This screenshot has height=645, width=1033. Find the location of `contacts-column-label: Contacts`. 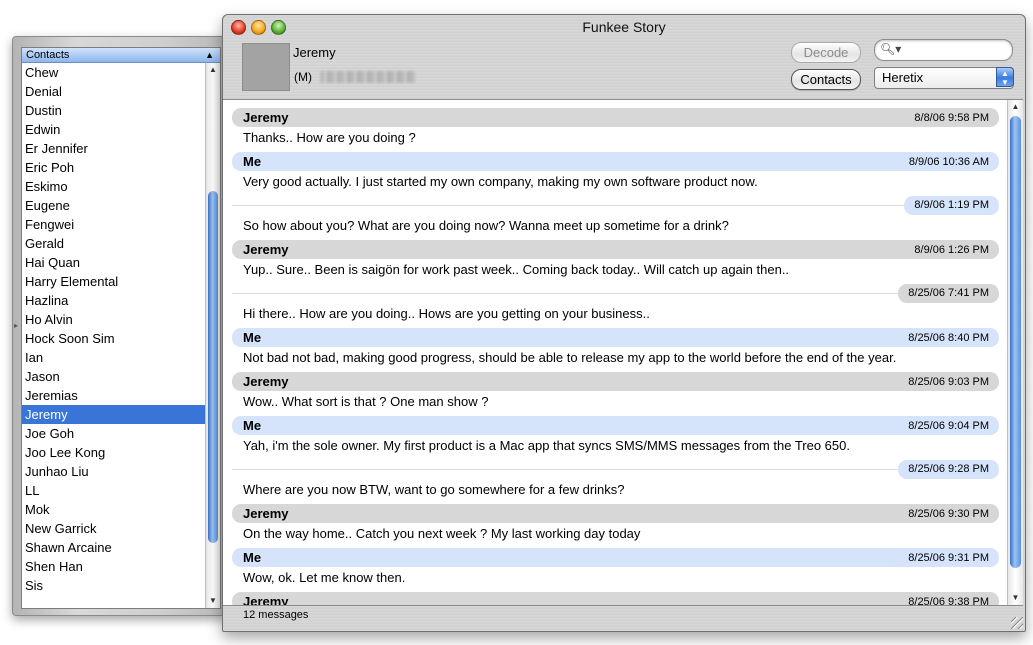

contacts-column-label: Contacts is located at coordinates (48, 55).